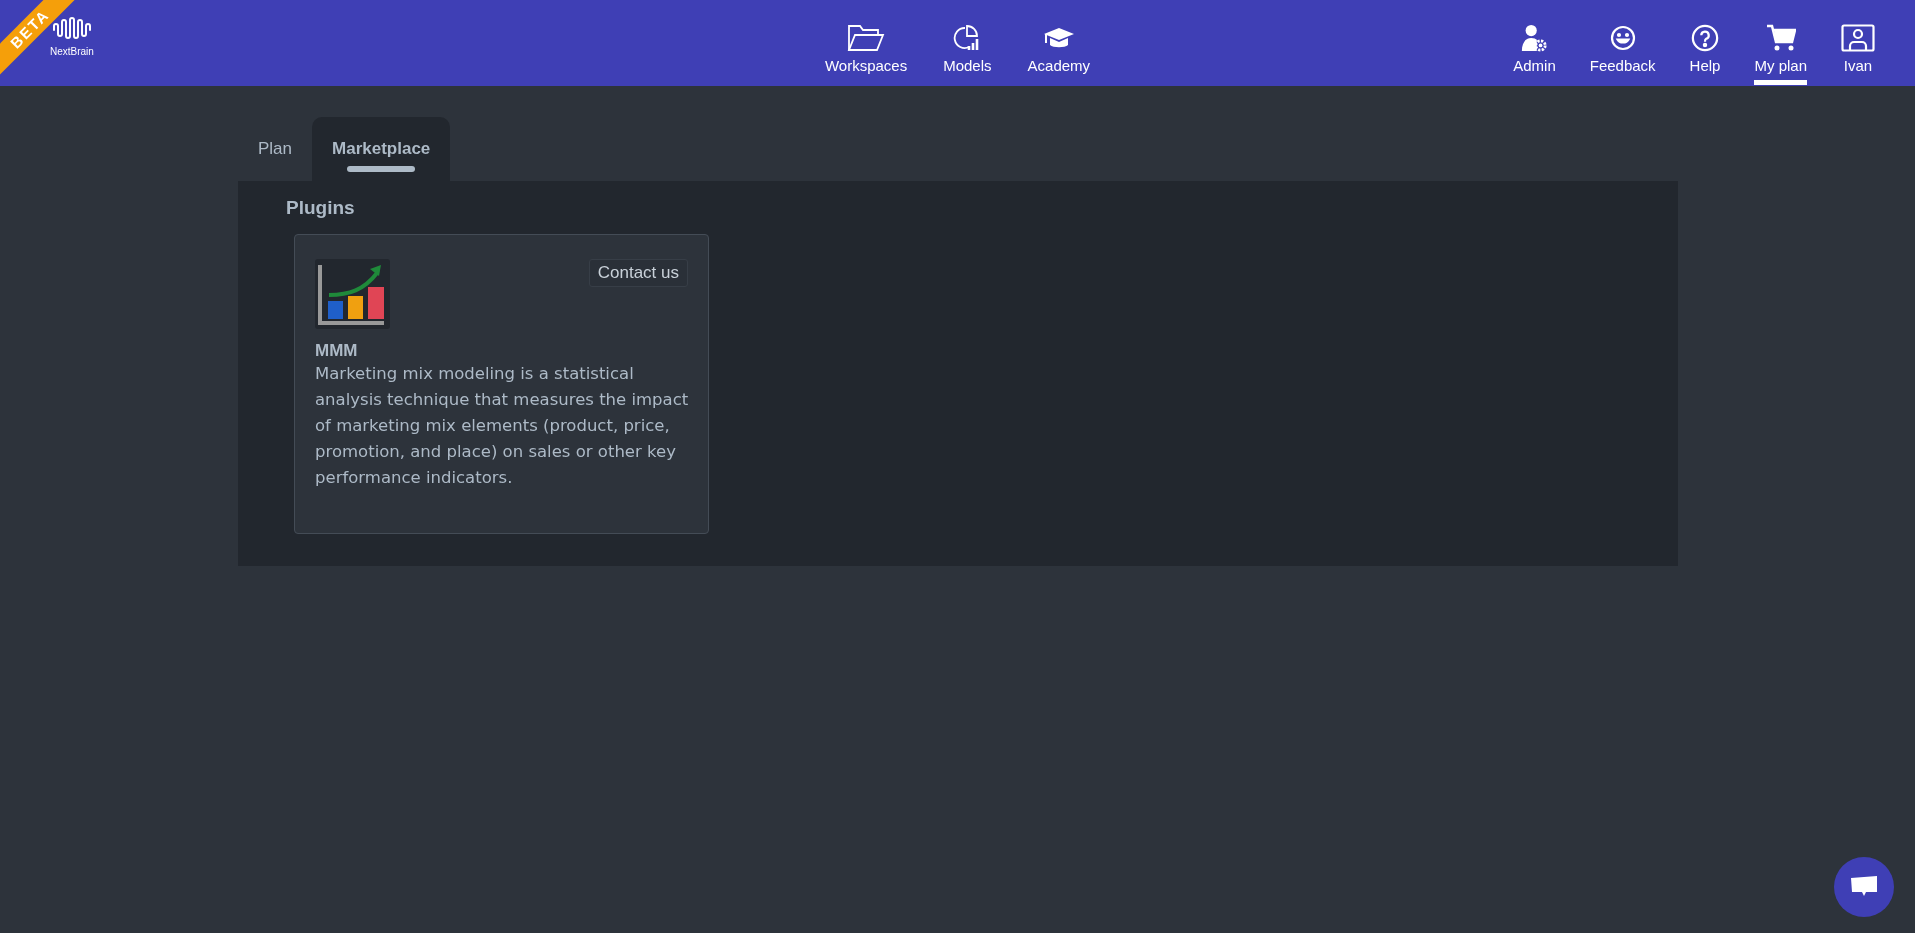 Image resolution: width=1915 pixels, height=933 pixels. I want to click on section-title: Plugins, so click(321, 208).